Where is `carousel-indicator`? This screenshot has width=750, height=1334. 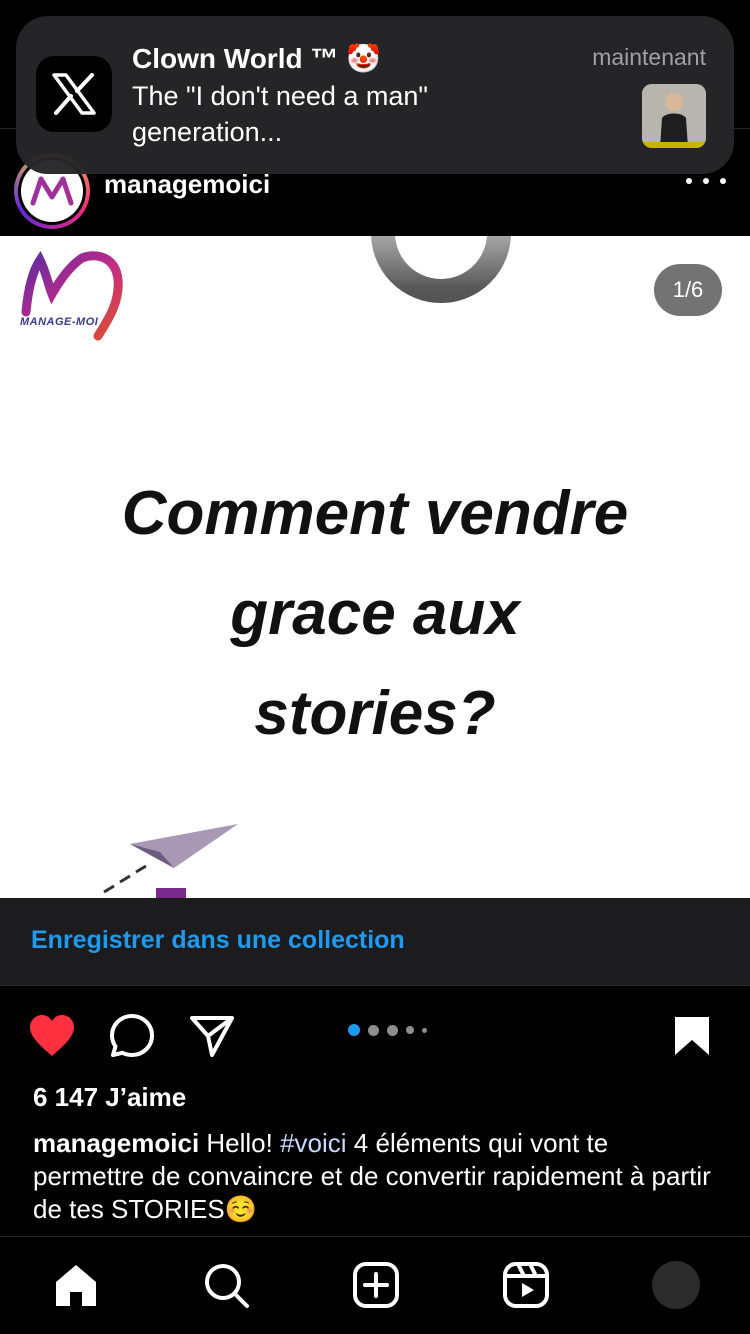 carousel-indicator is located at coordinates (387, 1030).